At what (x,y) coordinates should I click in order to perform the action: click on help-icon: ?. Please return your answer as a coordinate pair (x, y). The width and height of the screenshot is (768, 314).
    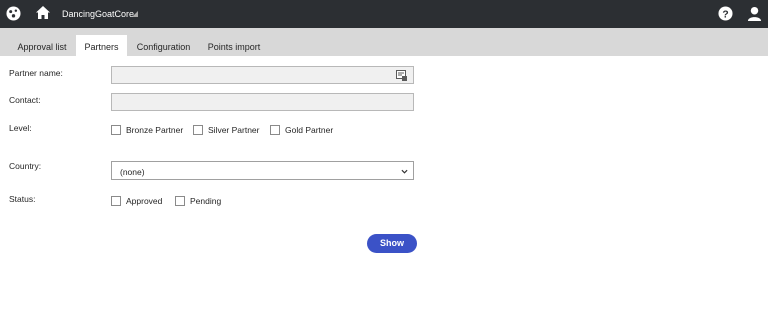
    Looking at the image, I should click on (725, 13).